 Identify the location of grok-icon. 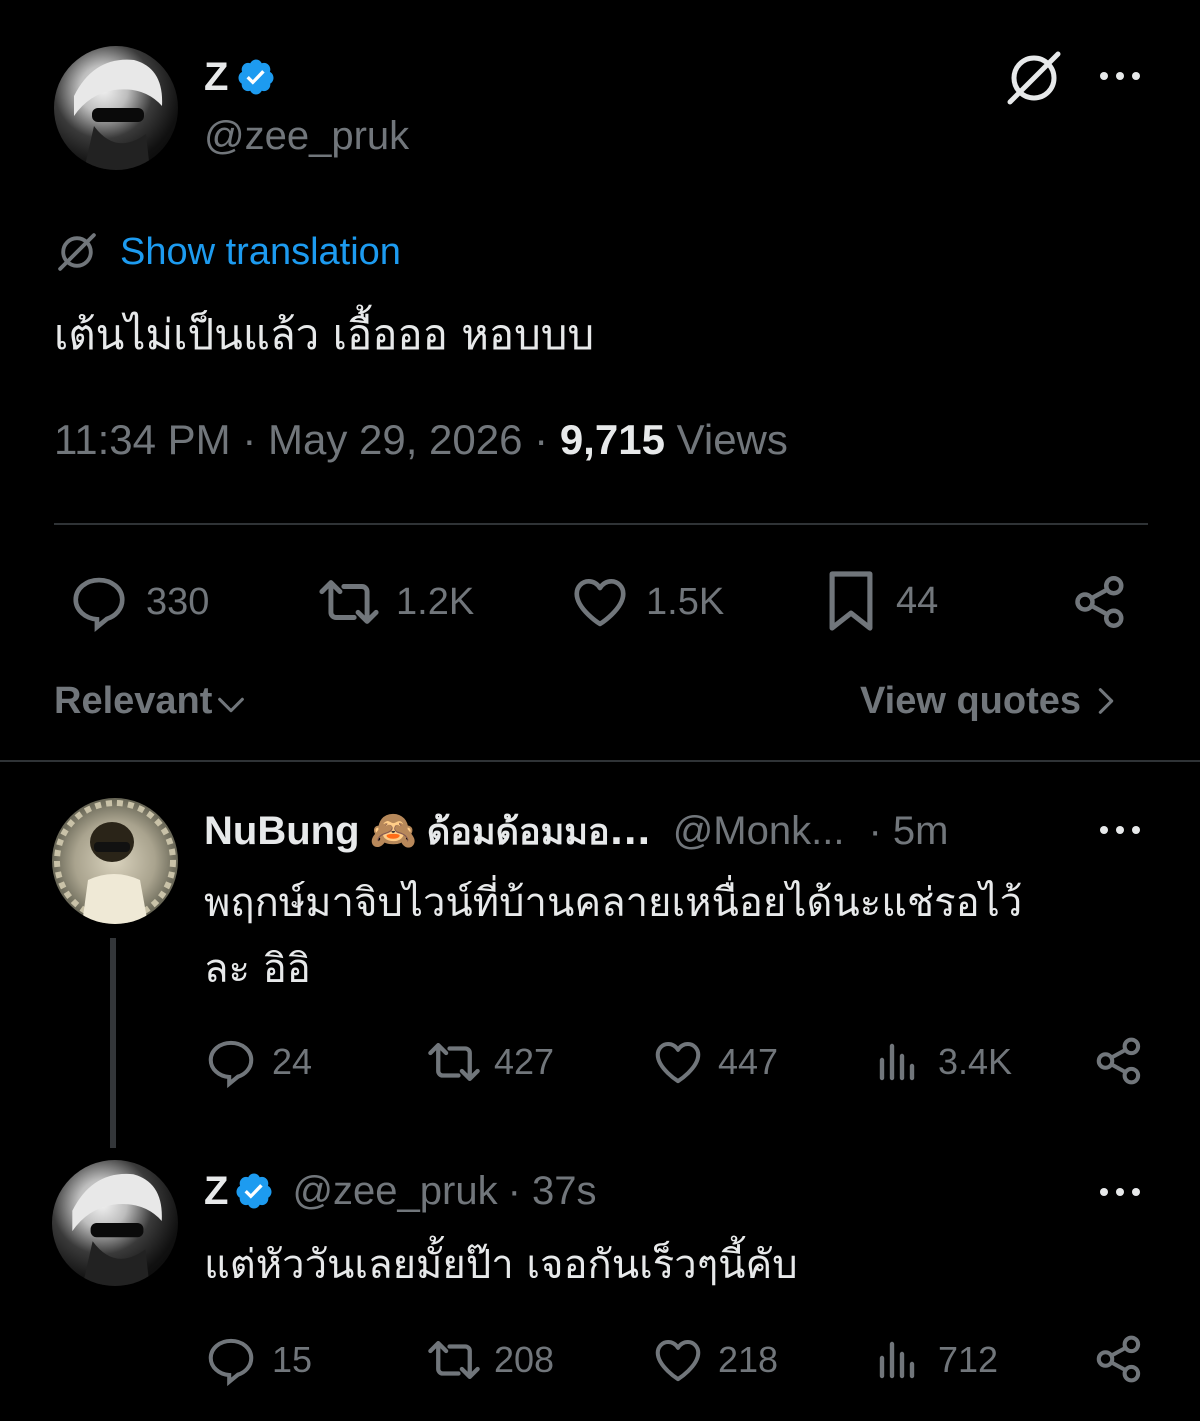
(1034, 78).